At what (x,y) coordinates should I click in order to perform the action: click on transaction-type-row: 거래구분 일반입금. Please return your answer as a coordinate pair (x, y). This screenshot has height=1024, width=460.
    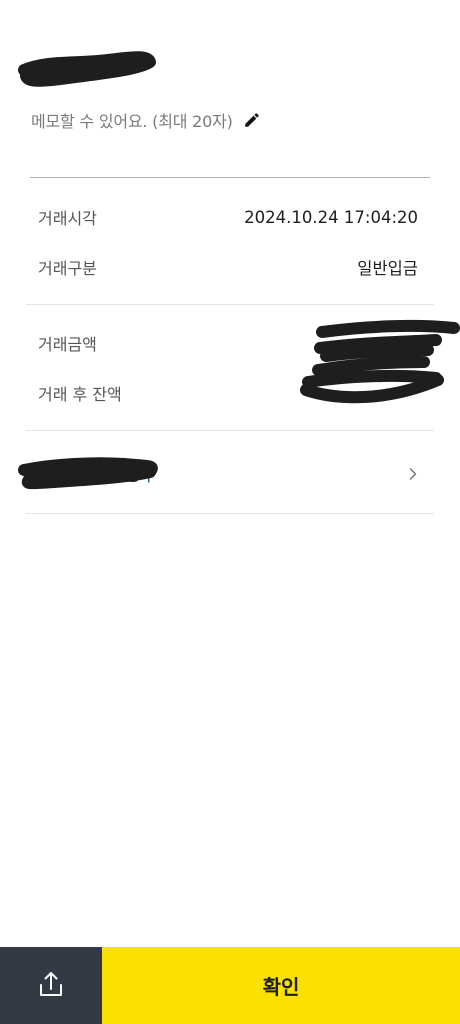
    Looking at the image, I should click on (228, 267).